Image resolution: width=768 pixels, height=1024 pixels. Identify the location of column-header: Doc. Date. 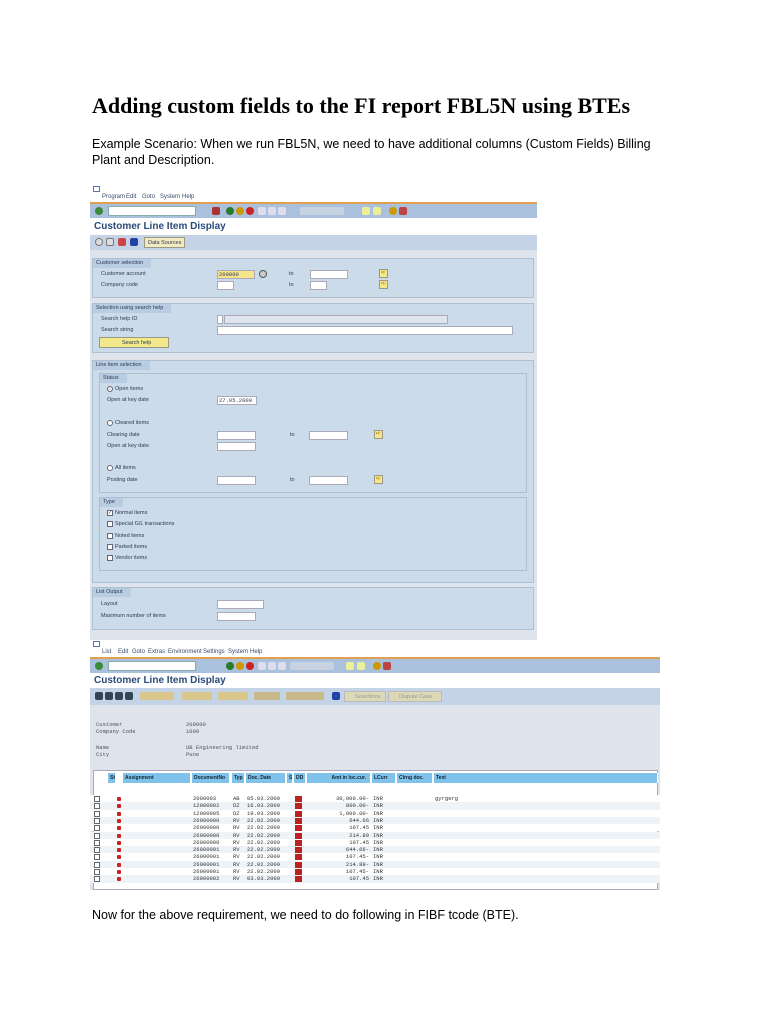
(266, 778).